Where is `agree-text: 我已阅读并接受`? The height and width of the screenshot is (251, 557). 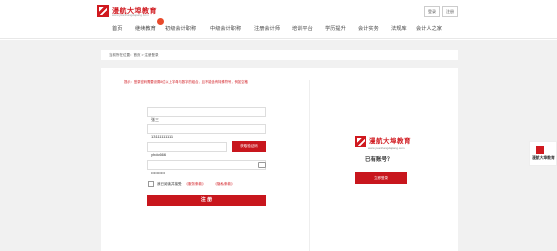
agree-text: 我已阅读并接受 is located at coordinates (169, 183).